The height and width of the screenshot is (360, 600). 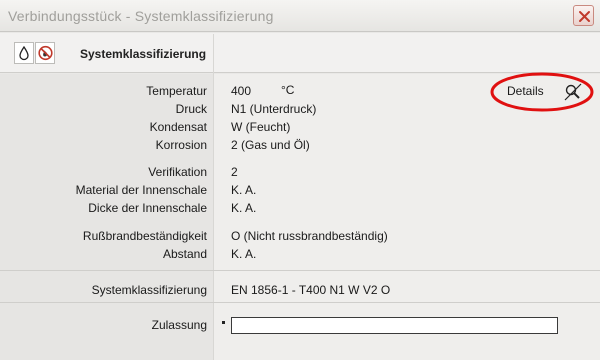 What do you see at coordinates (309, 236) in the screenshot?
I see `value-russbrand: O (Nicht russbrandbeständig)` at bounding box center [309, 236].